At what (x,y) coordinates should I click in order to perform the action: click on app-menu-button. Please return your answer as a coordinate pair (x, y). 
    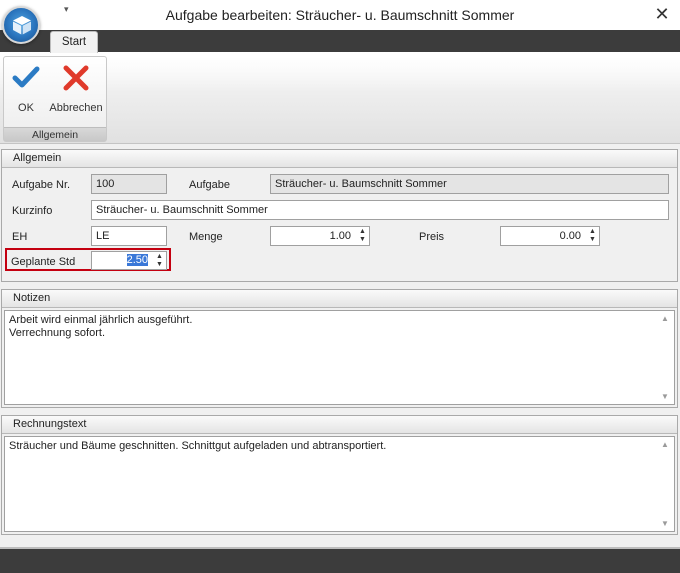
    Looking at the image, I should click on (21, 25).